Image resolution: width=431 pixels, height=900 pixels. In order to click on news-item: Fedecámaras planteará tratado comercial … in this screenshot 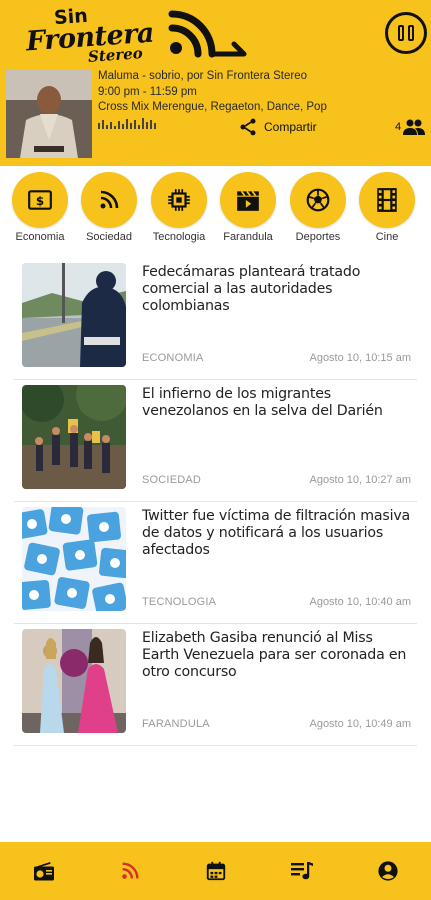, I will do `click(215, 319)`.